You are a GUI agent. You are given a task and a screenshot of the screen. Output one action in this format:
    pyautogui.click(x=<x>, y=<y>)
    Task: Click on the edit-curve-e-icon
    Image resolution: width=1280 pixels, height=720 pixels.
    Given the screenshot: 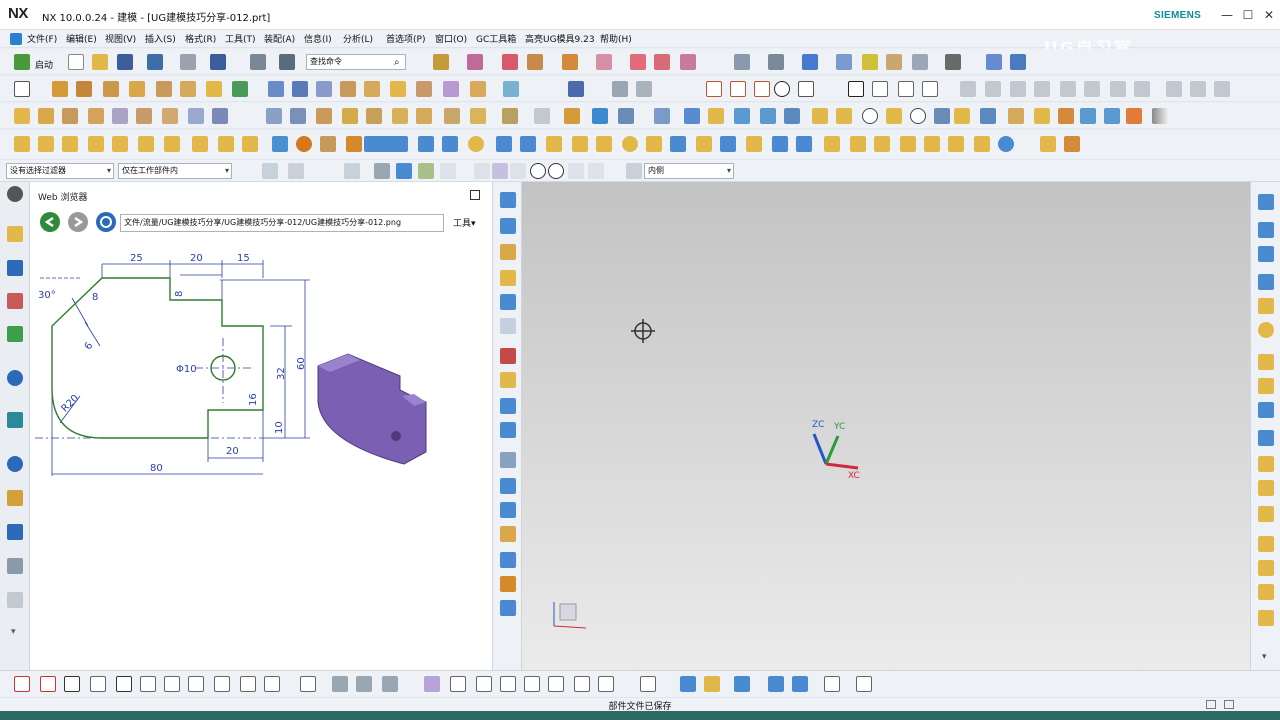 What is the action you would take?
    pyautogui.click(x=532, y=684)
    